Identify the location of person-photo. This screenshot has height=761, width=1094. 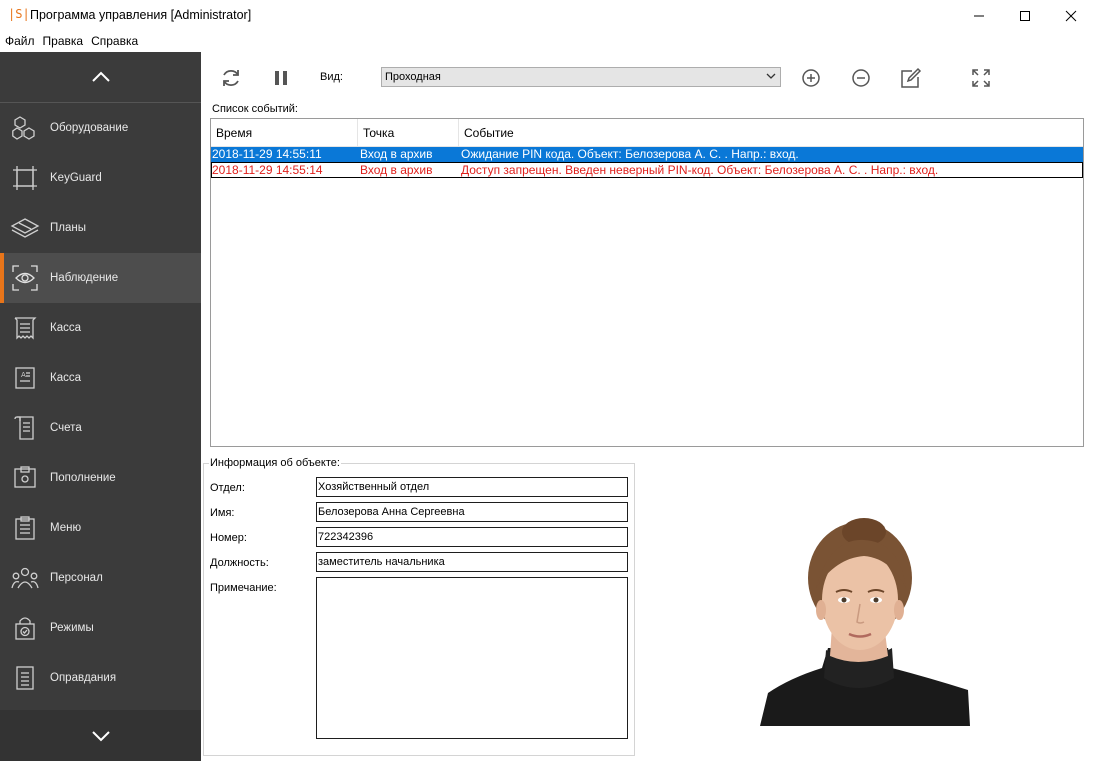
(865, 622).